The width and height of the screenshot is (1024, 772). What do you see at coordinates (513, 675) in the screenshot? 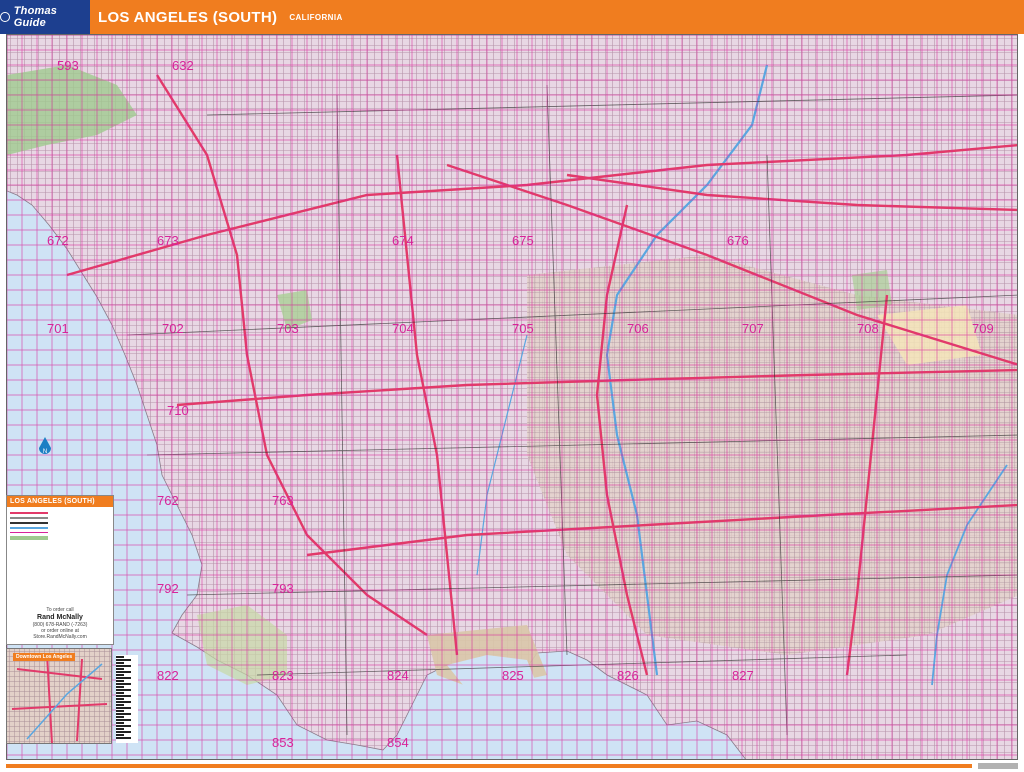
I see `page-number-label: 825` at bounding box center [513, 675].